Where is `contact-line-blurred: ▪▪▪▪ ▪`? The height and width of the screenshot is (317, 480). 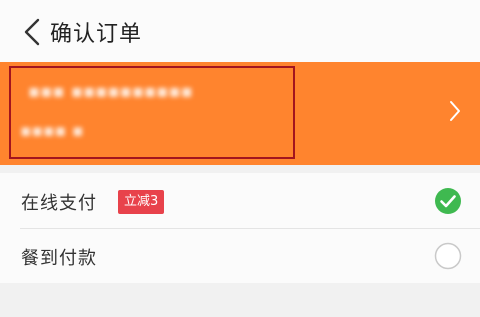 contact-line-blurred: ▪▪▪▪ ▪ is located at coordinates (52, 131).